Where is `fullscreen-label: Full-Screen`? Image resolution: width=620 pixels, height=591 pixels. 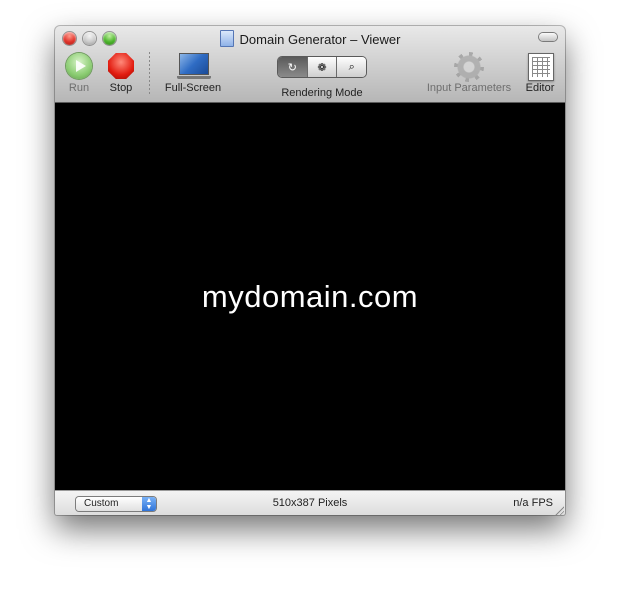 fullscreen-label: Full-Screen is located at coordinates (193, 88).